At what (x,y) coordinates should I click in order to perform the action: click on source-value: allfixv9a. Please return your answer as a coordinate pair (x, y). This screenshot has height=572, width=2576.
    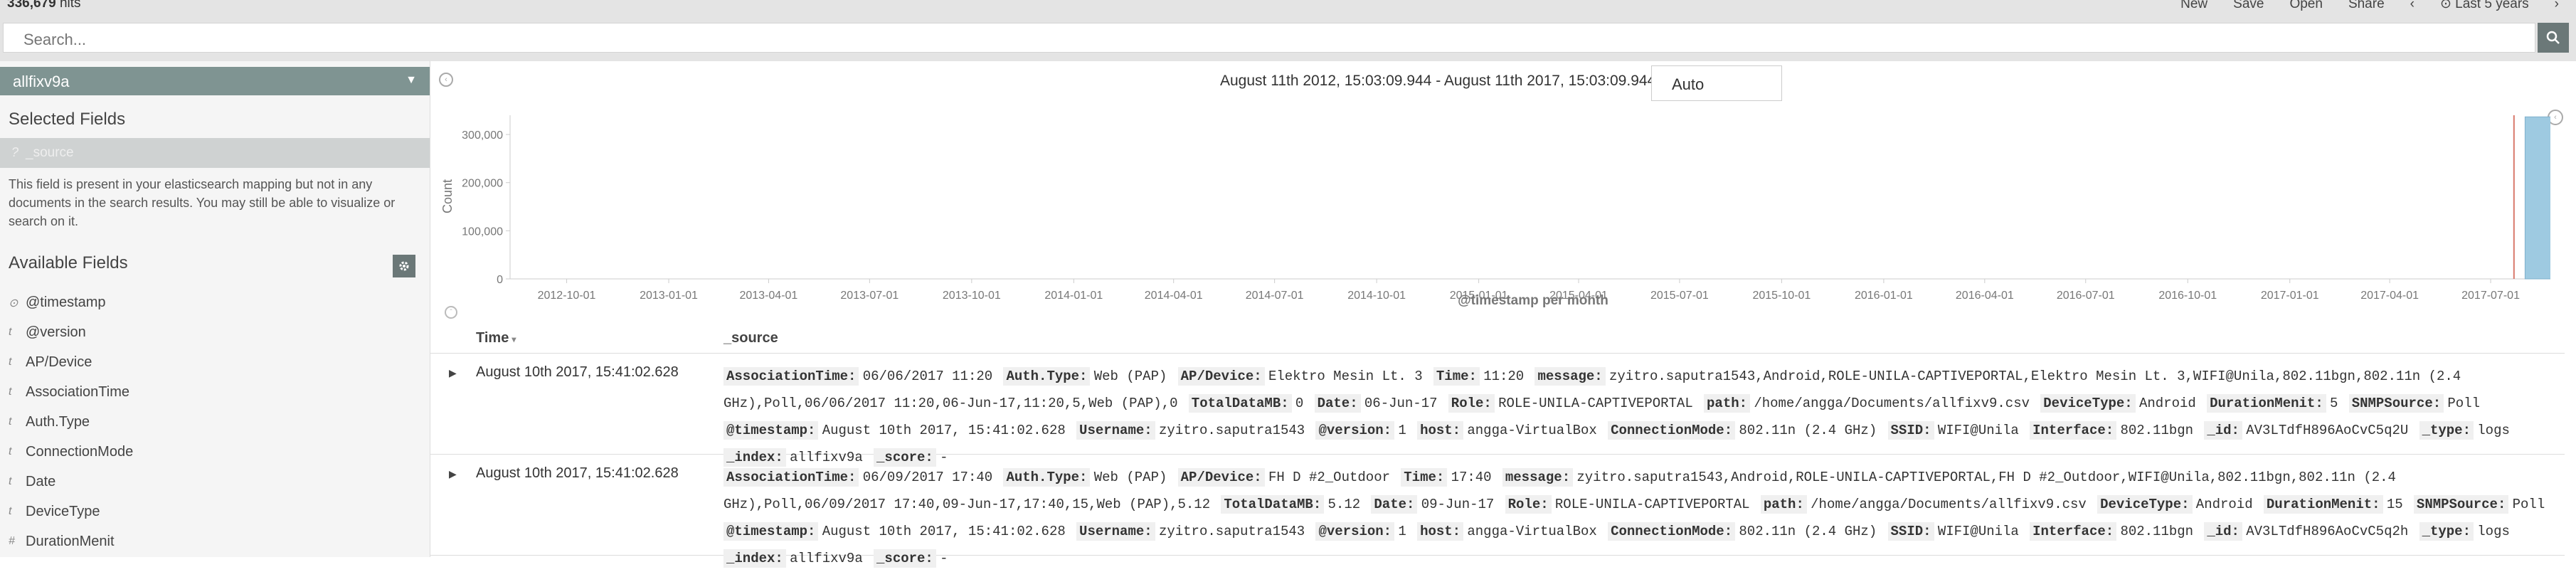
    Looking at the image, I should click on (827, 558).